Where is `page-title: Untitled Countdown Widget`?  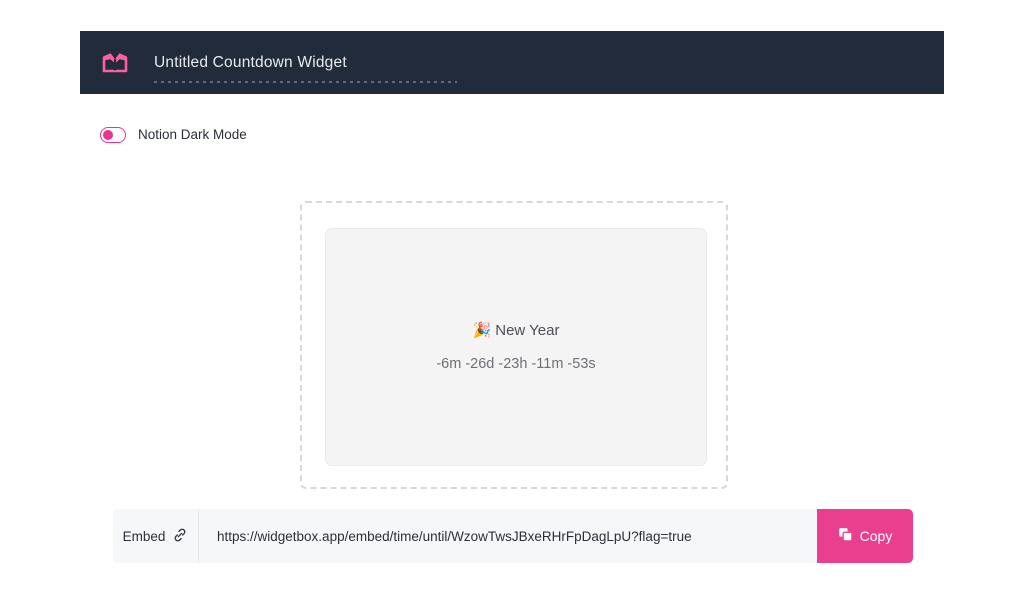
page-title: Untitled Countdown Widget is located at coordinates (250, 62).